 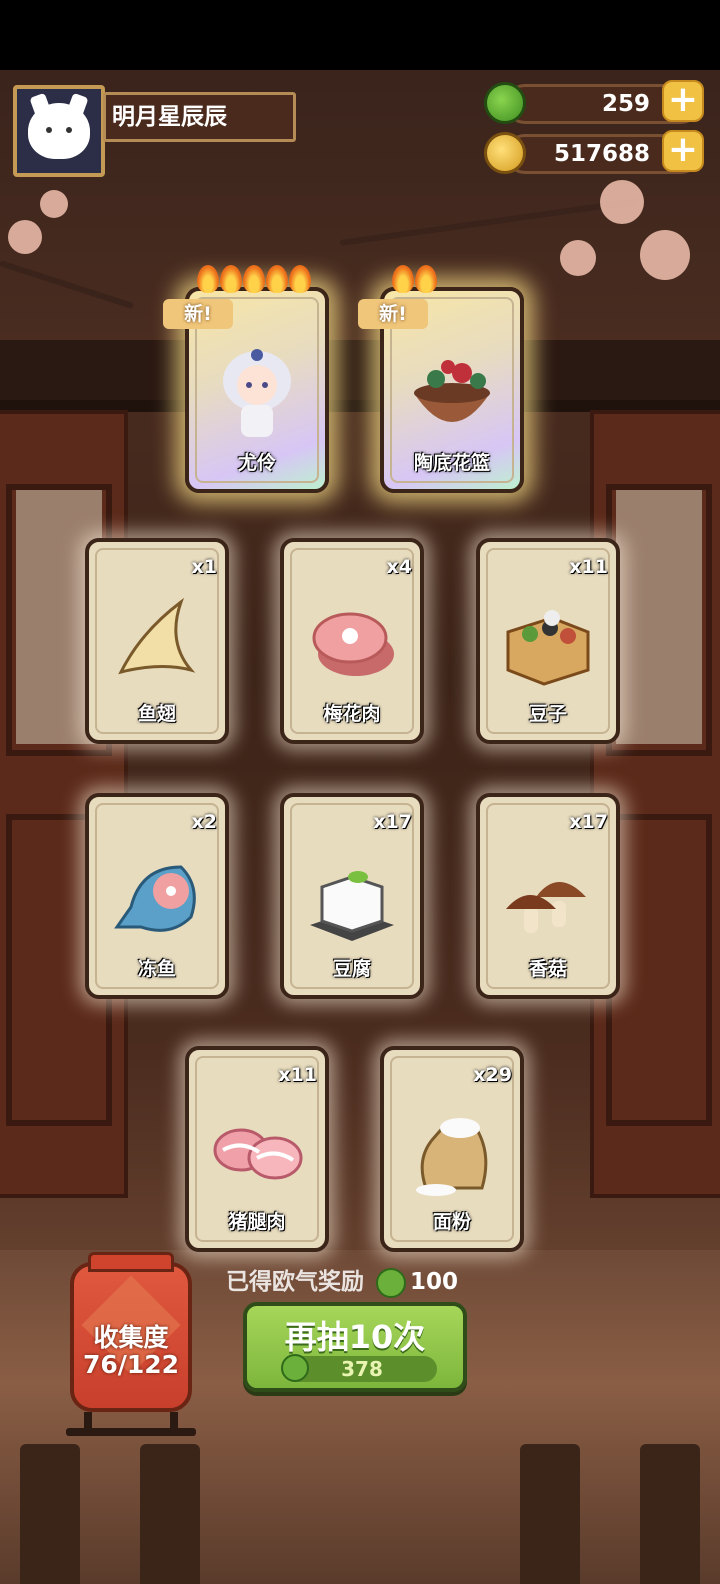 I want to click on item-card: 新! 陶底花篮, so click(x=441, y=379).